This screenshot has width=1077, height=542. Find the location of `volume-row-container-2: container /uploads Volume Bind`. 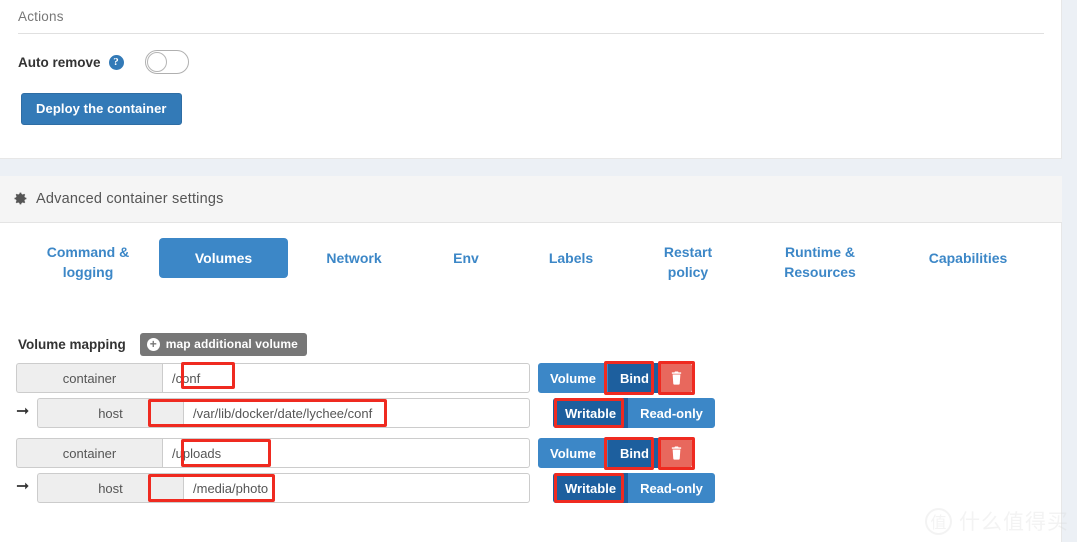

volume-row-container-2: container /uploads Volume Bind is located at coordinates (531, 453).